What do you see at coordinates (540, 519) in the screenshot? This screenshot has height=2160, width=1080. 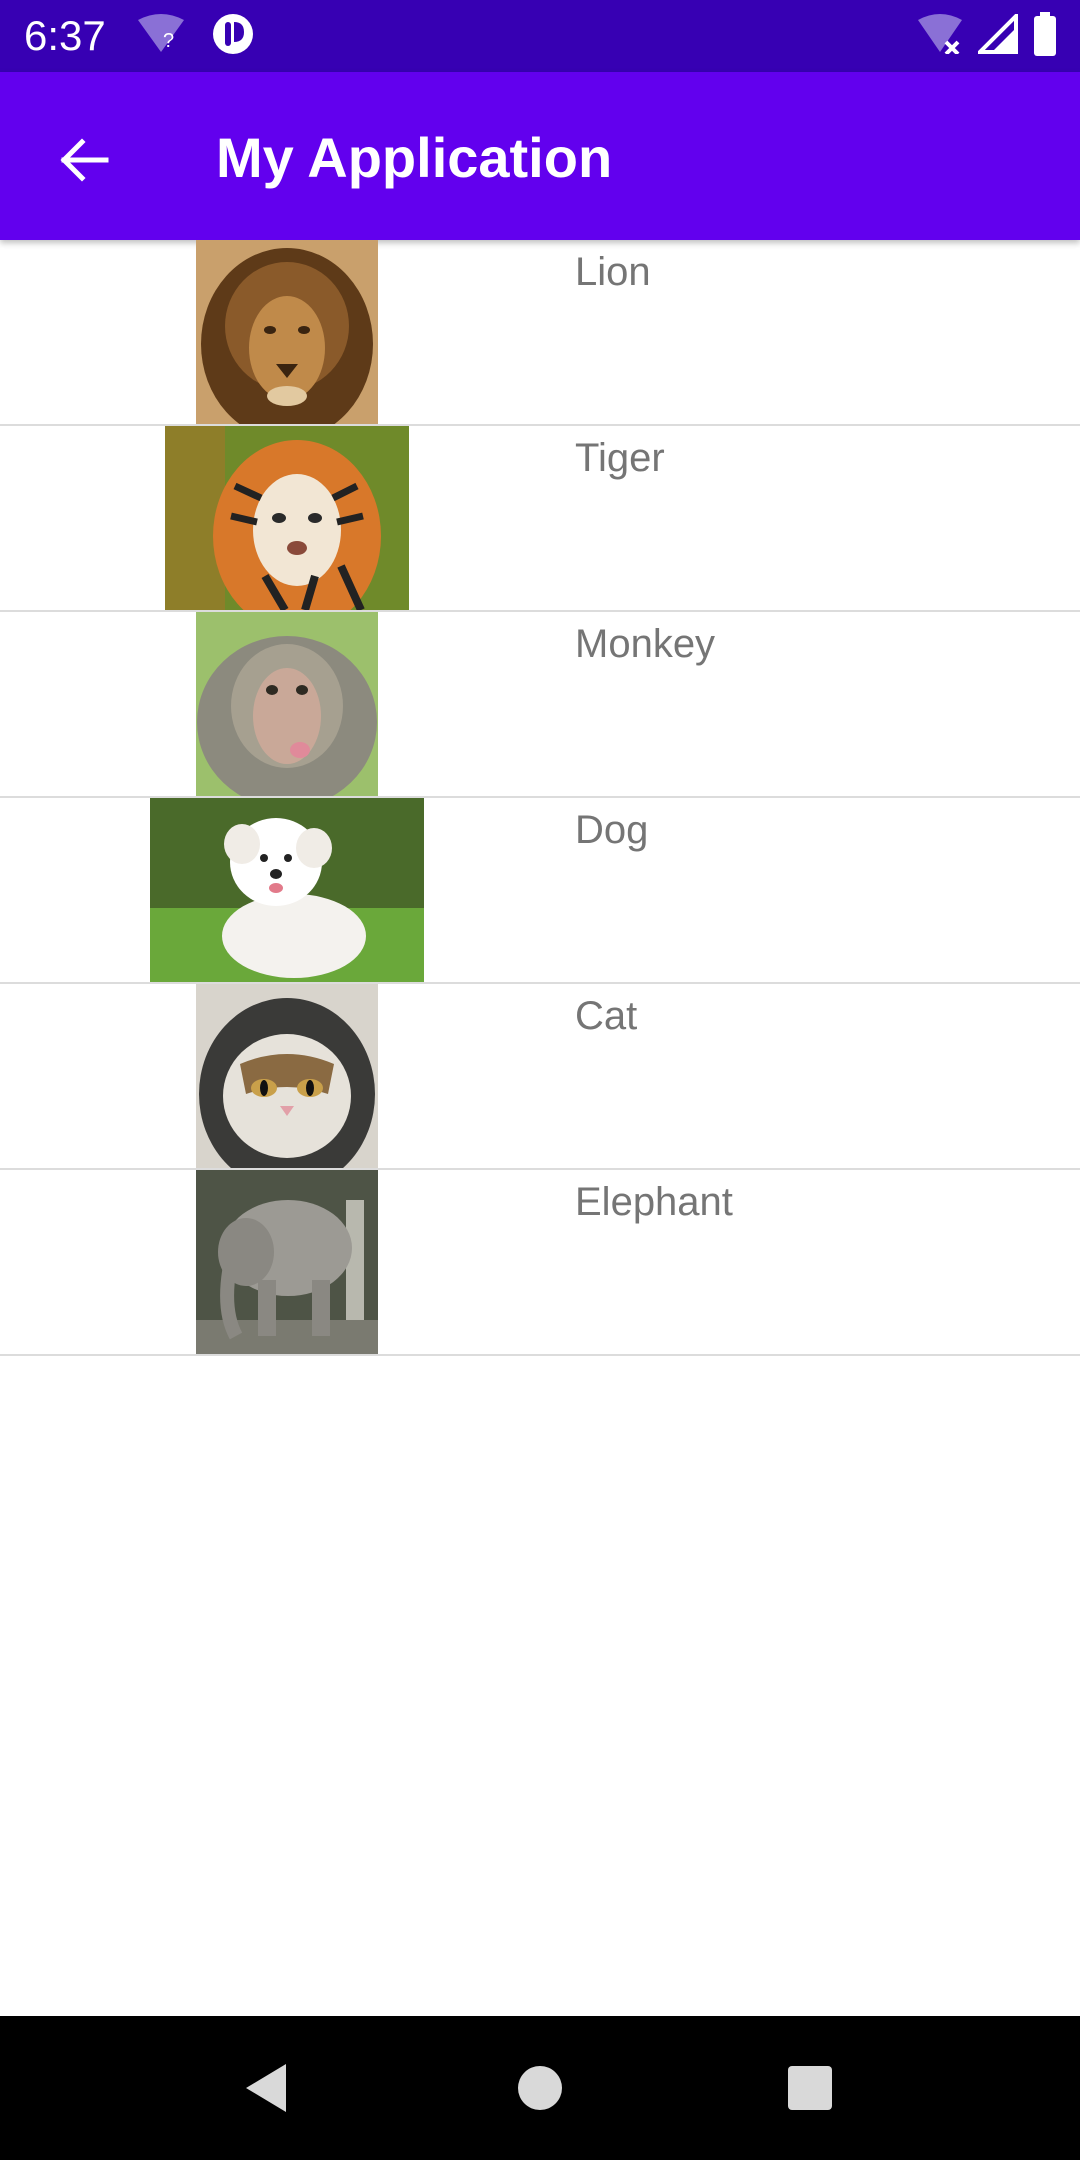 I see `list-item: Tiger` at bounding box center [540, 519].